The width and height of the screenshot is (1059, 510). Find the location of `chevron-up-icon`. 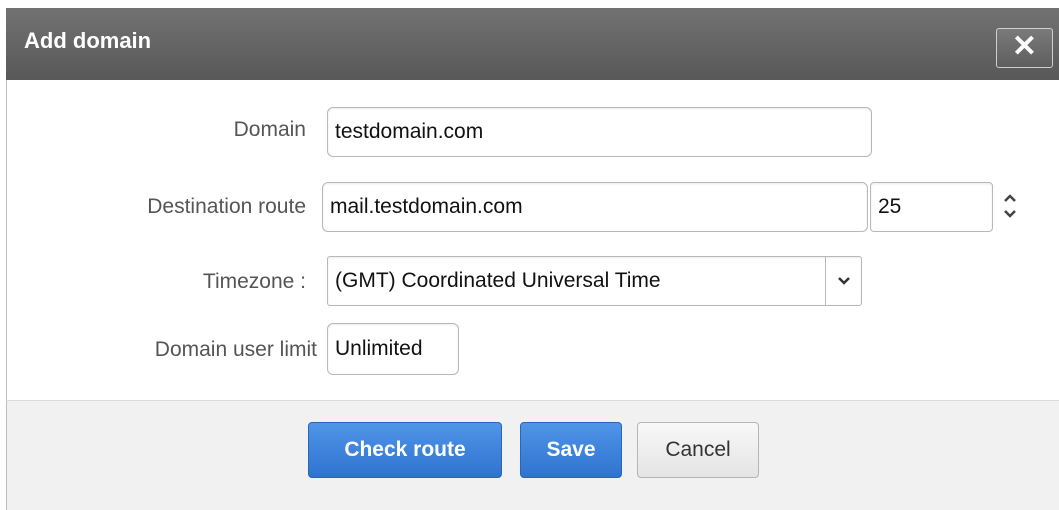

chevron-up-icon is located at coordinates (1010, 198).